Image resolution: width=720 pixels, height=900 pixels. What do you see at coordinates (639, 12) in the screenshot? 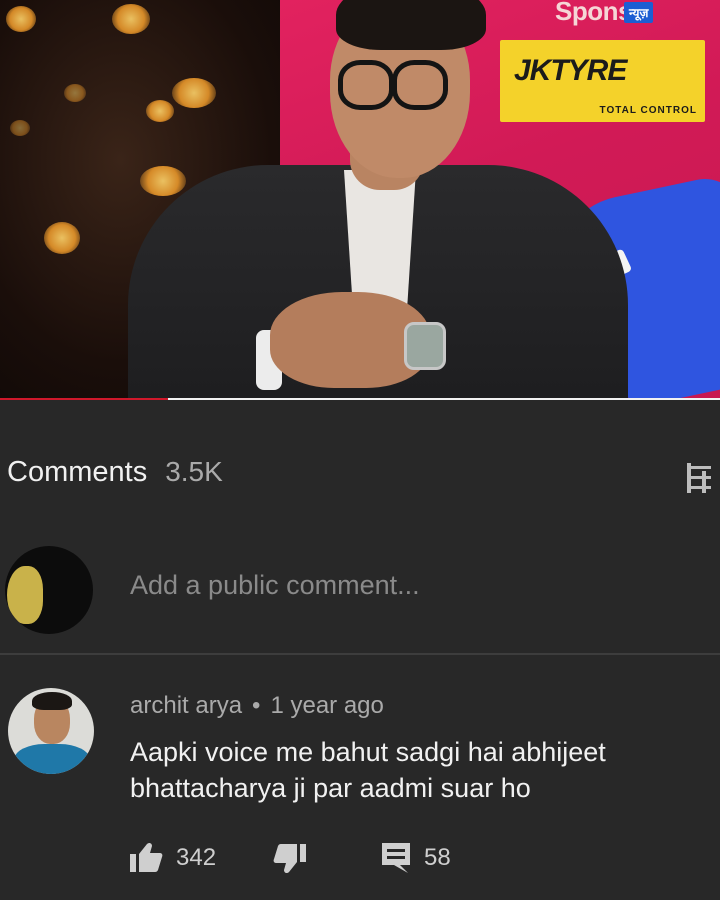
I see `channel-badge: न्यूज़` at bounding box center [639, 12].